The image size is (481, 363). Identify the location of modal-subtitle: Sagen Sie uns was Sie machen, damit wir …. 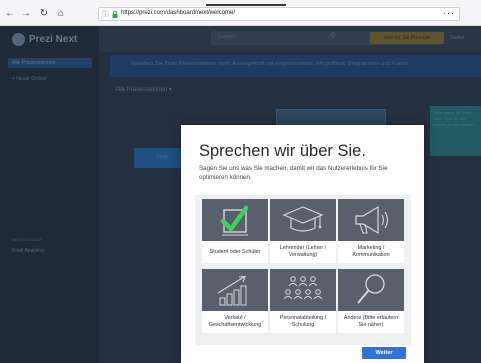
(293, 173).